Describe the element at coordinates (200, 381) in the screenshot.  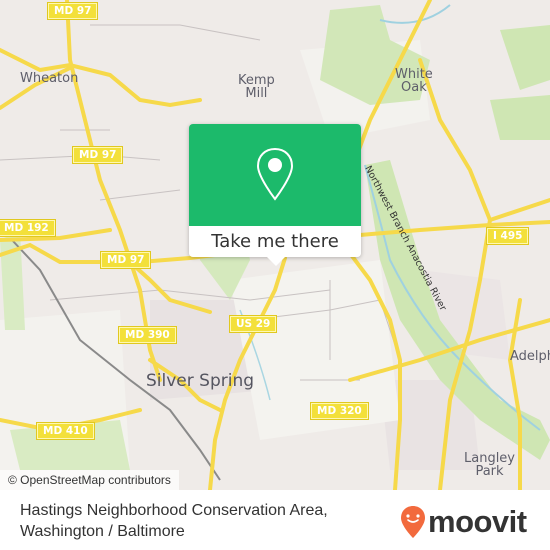
I see `place-label-silver-spring: Silver Spring` at that location.